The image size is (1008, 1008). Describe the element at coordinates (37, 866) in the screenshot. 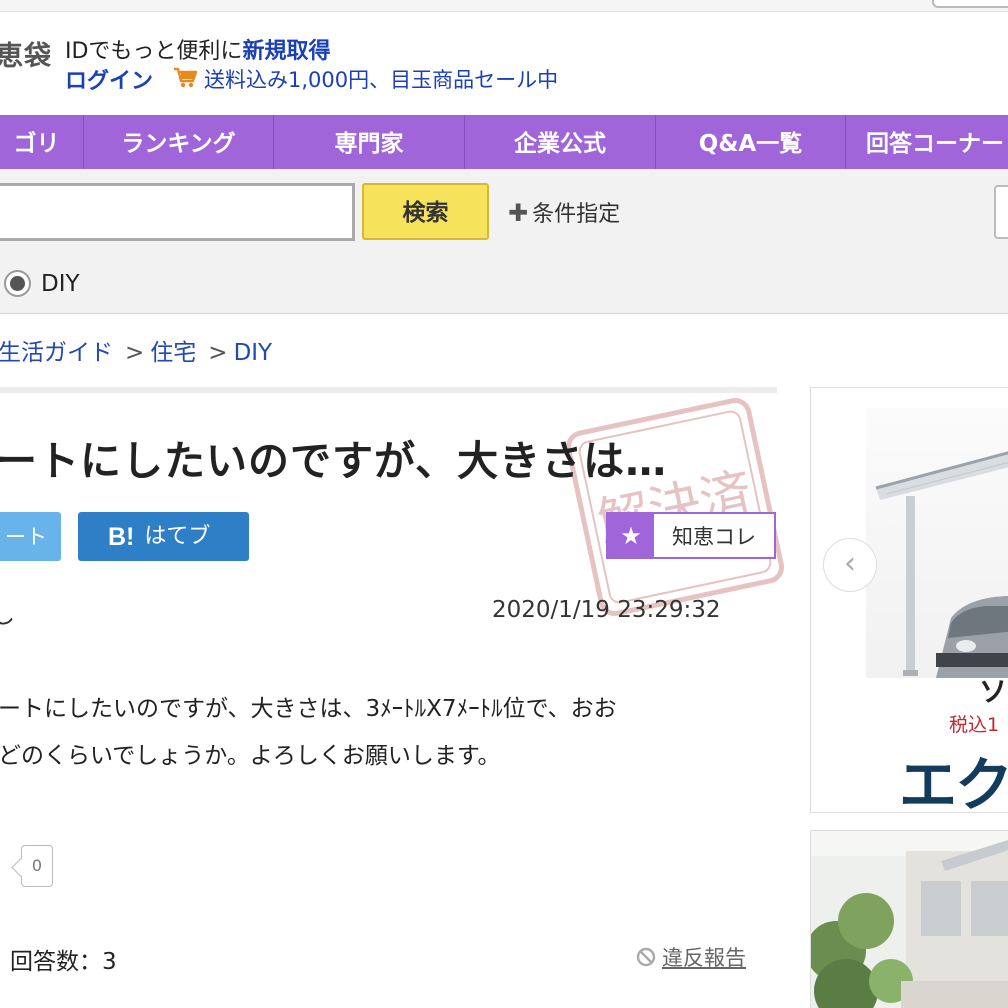

I see `like-count-badge: 0` at that location.